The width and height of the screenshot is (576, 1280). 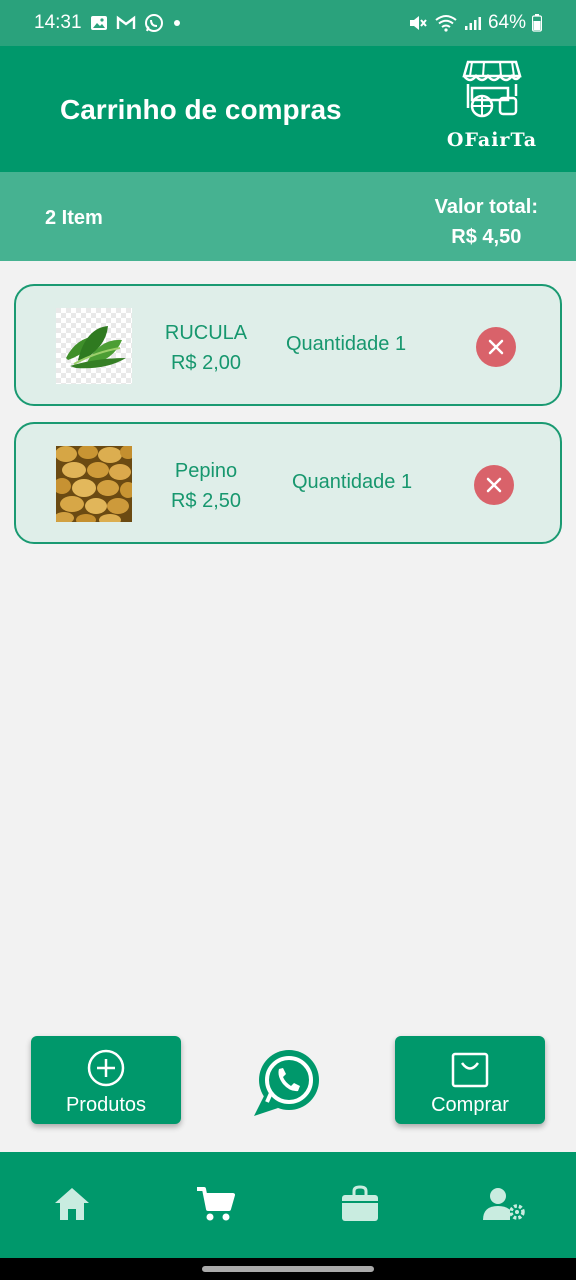 I want to click on cart-icon, so click(x=216, y=1204).